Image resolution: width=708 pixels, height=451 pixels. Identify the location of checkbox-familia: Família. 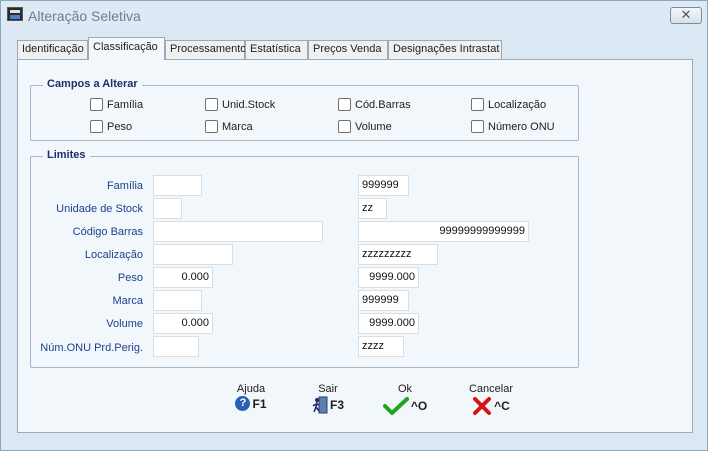
(116, 104).